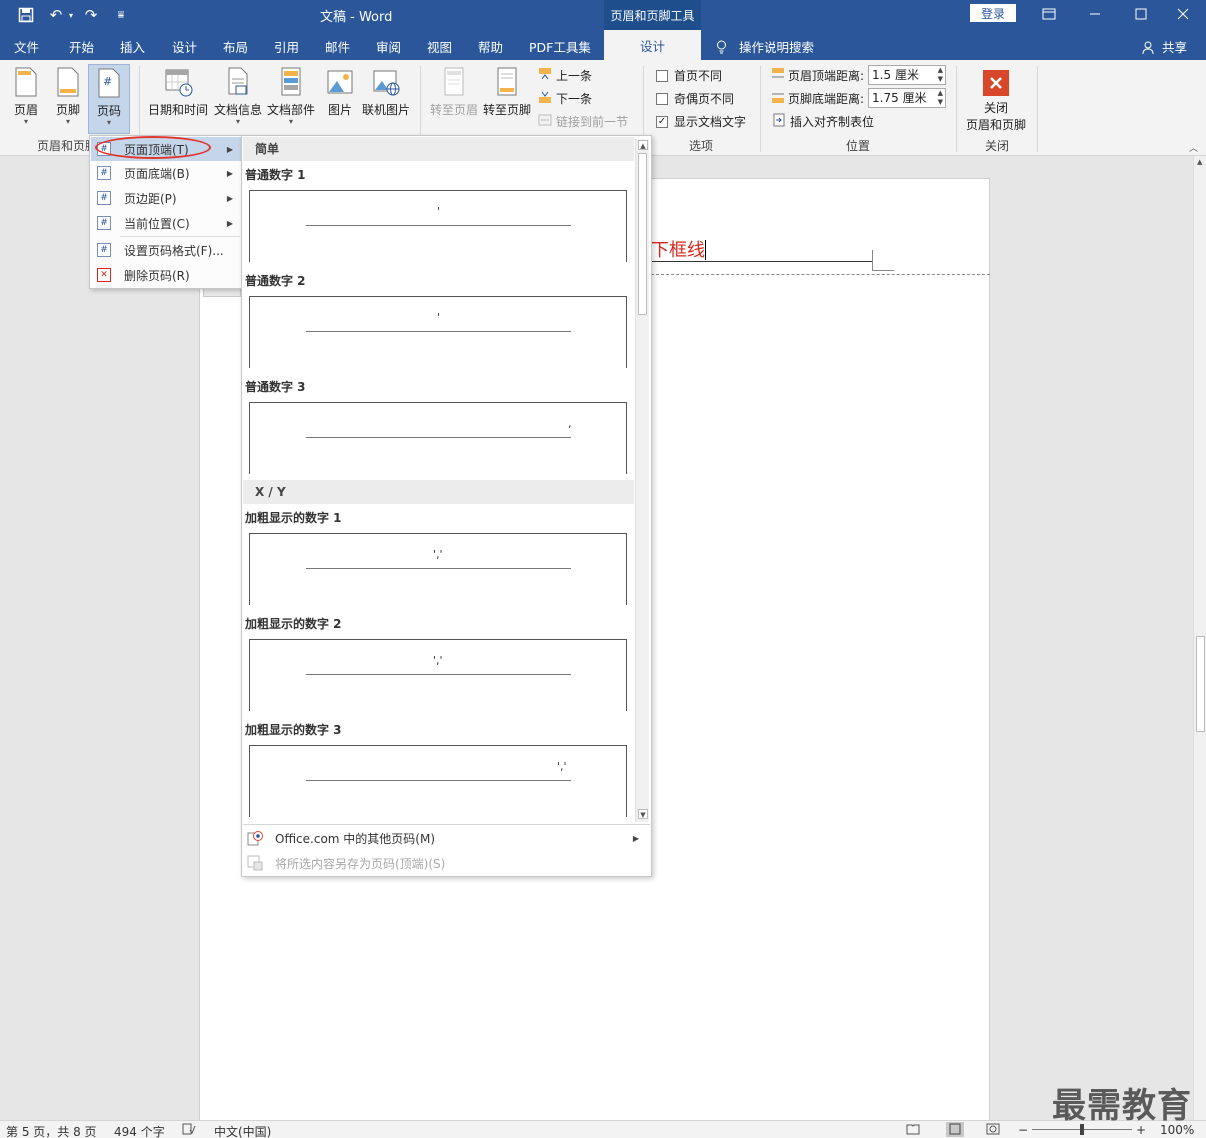 The height and width of the screenshot is (1138, 1206). What do you see at coordinates (189, 1130) in the screenshot?
I see `proofing-icon` at bounding box center [189, 1130].